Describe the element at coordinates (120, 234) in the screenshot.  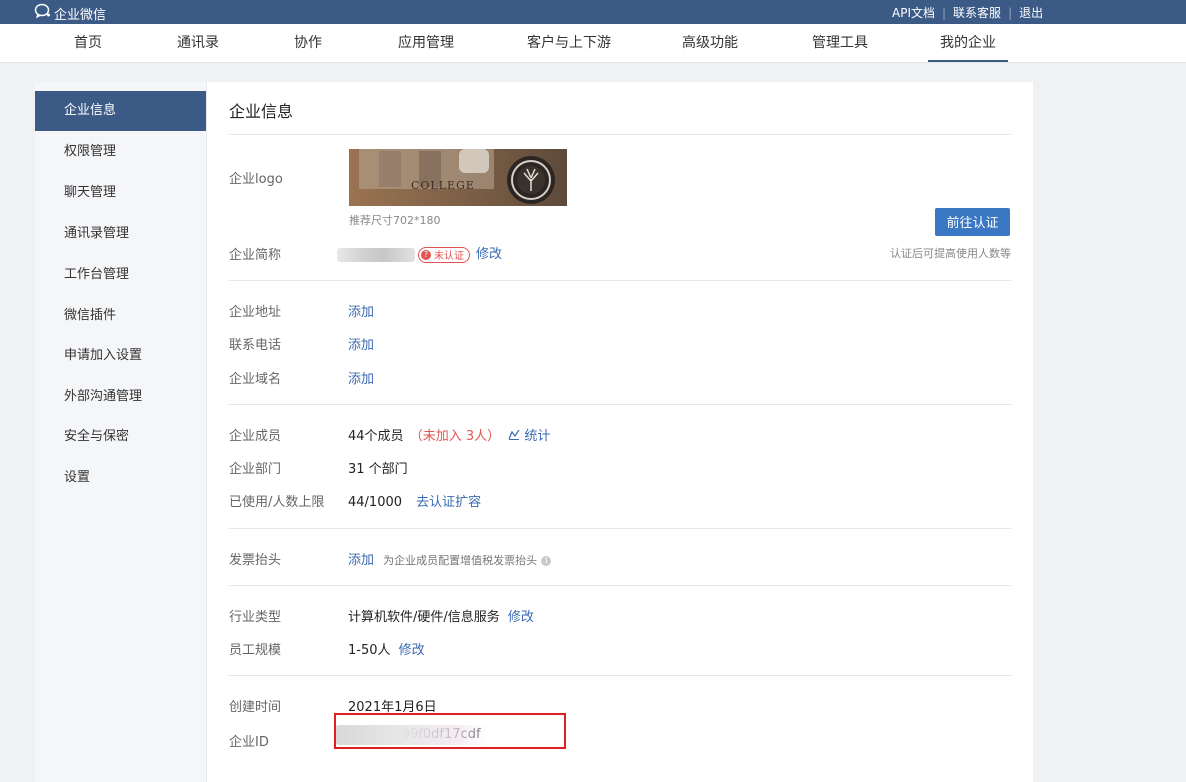
I see `sidebar-item-contacts-management: 通讯录管理` at that location.